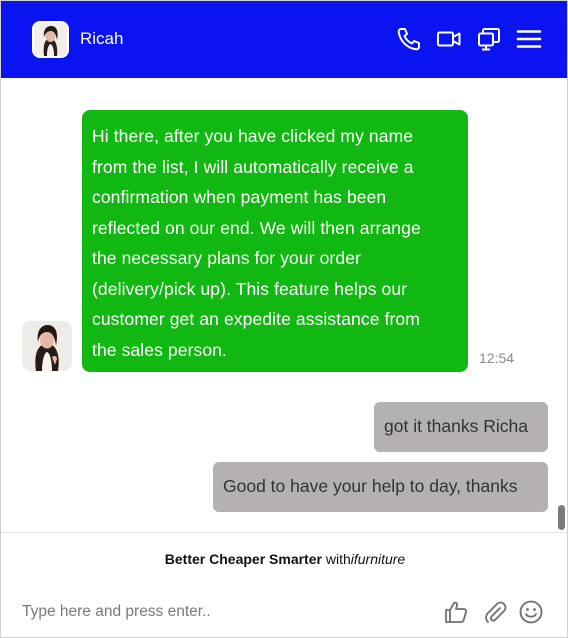  I want to click on composer, so click(284, 613).